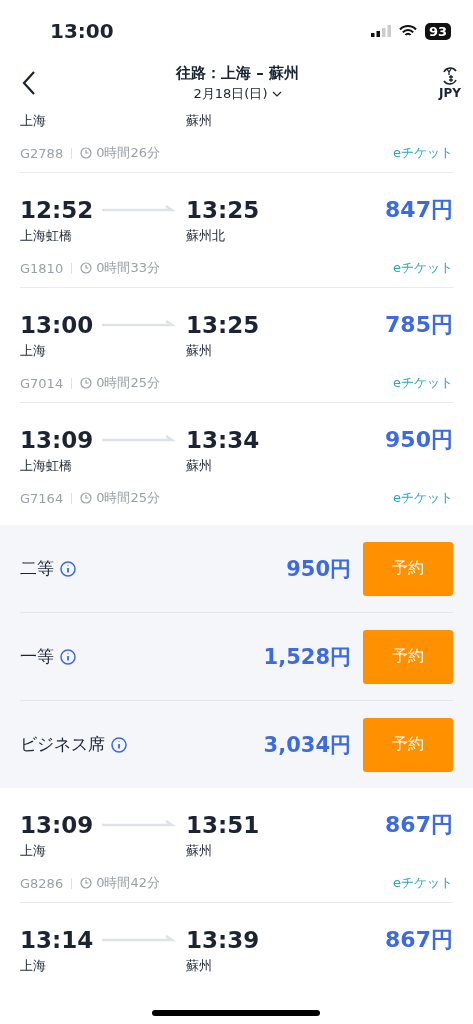 The image size is (473, 1024). What do you see at coordinates (407, 31) in the screenshot?
I see `wifi-icon` at bounding box center [407, 31].